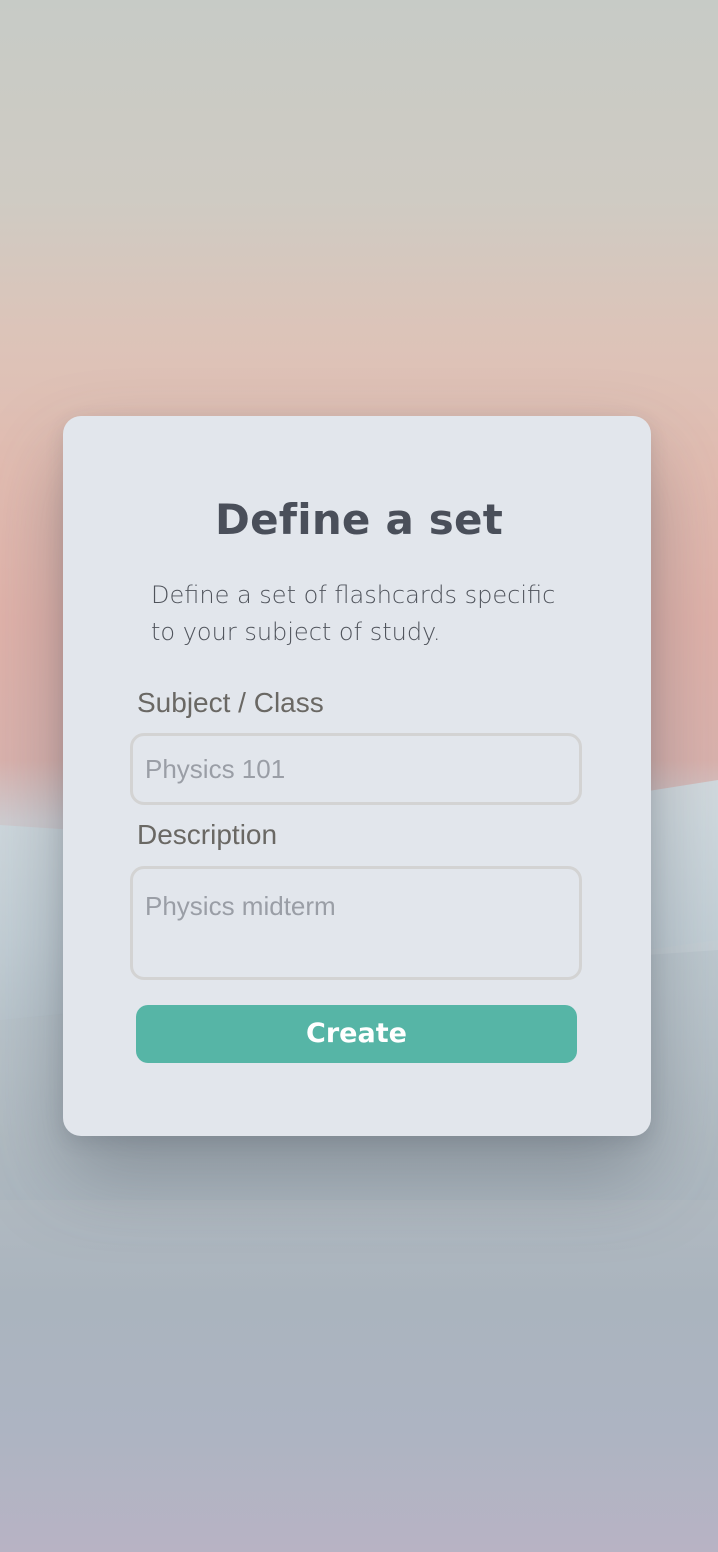  Describe the element at coordinates (356, 769) in the screenshot. I see `subject-input` at that location.